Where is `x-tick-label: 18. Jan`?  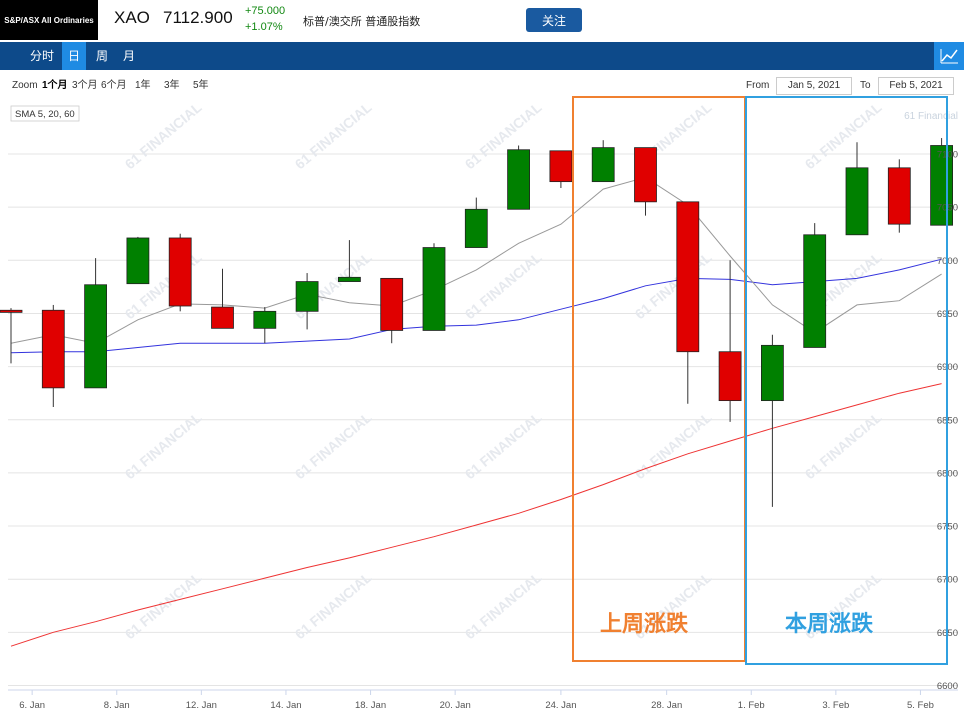
x-tick-label: 18. Jan is located at coordinates (370, 705).